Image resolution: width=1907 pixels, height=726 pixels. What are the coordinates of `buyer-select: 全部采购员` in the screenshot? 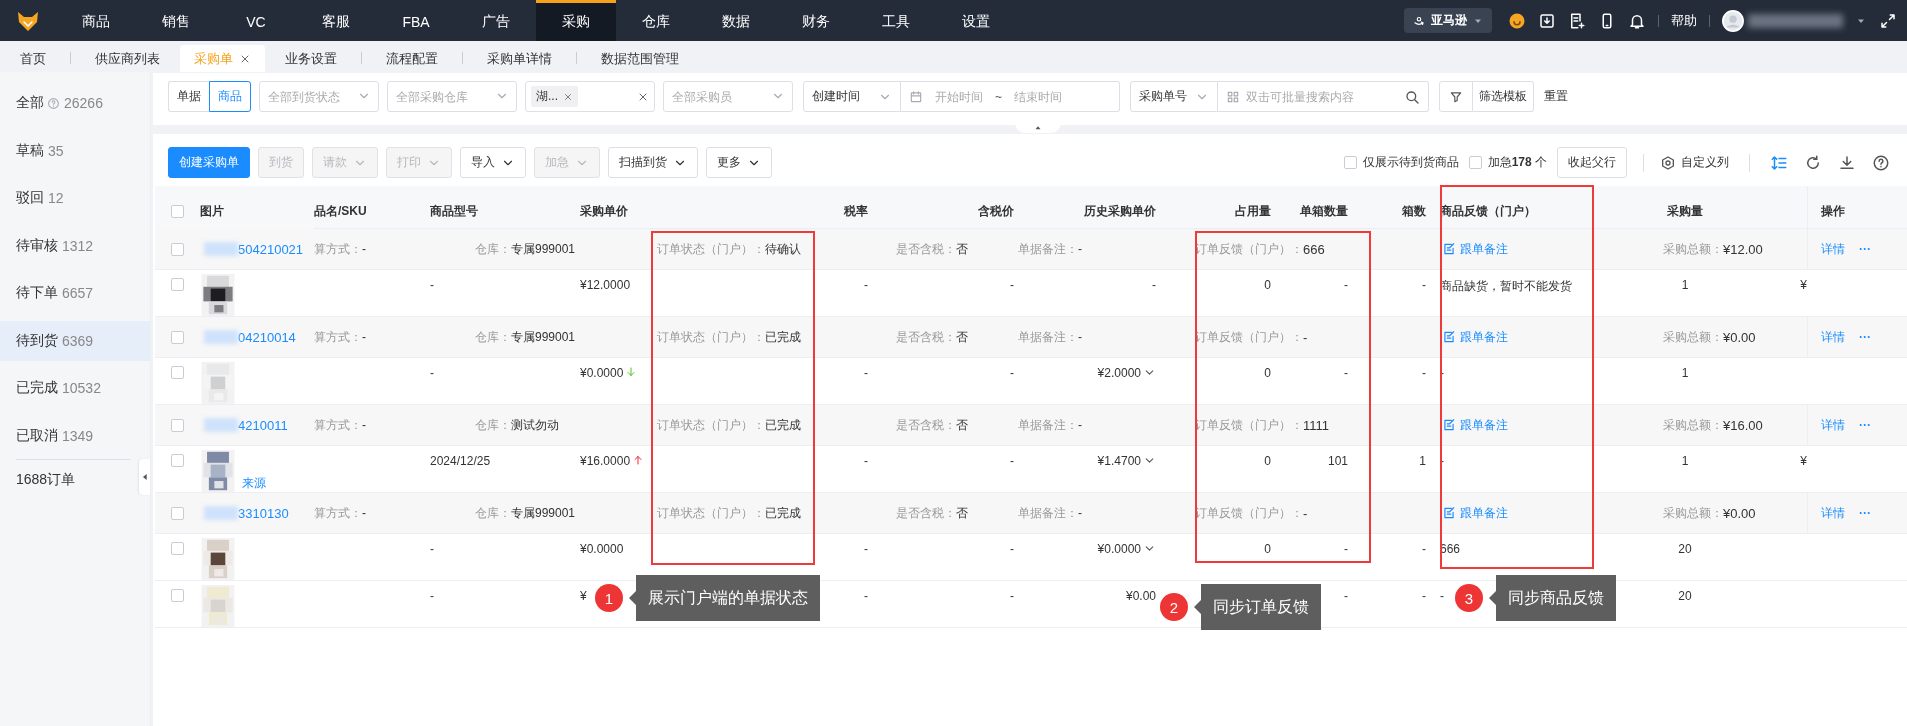 It's located at (728, 96).